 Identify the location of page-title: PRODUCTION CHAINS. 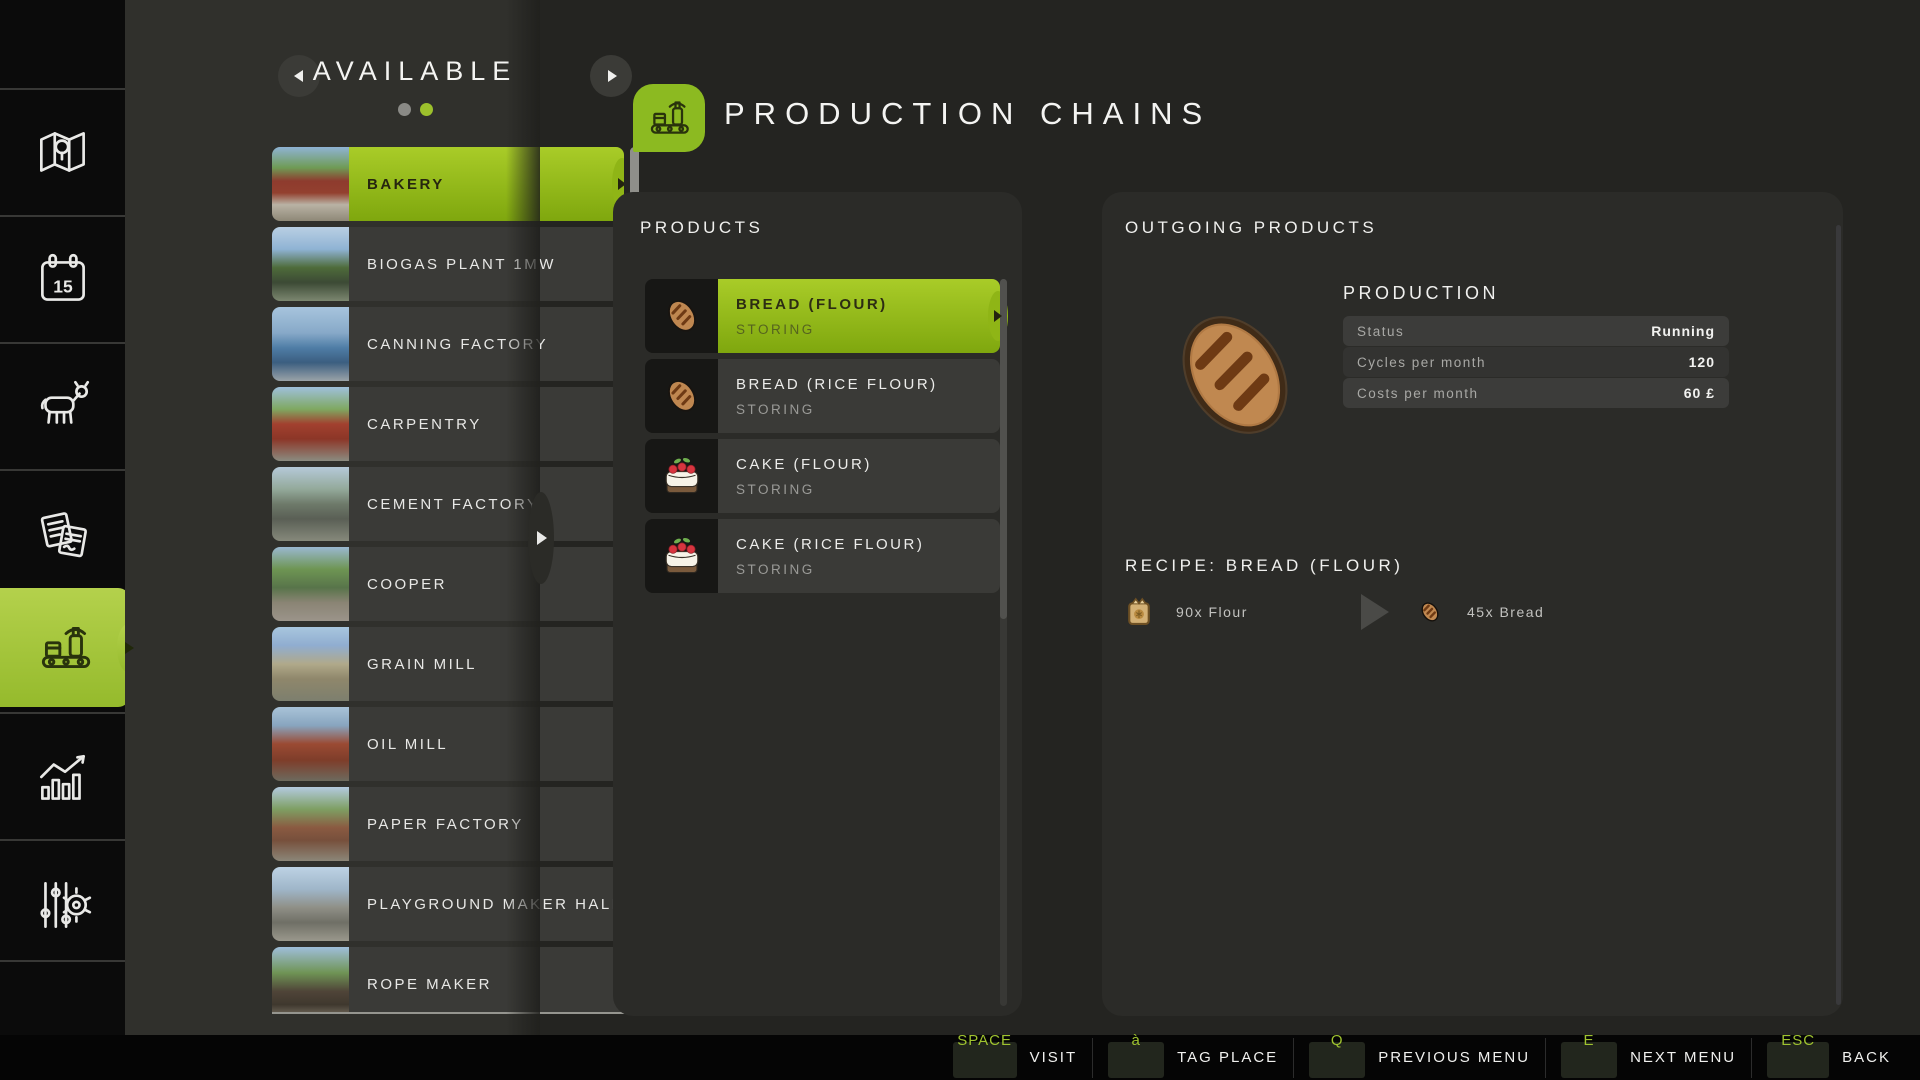
(968, 113).